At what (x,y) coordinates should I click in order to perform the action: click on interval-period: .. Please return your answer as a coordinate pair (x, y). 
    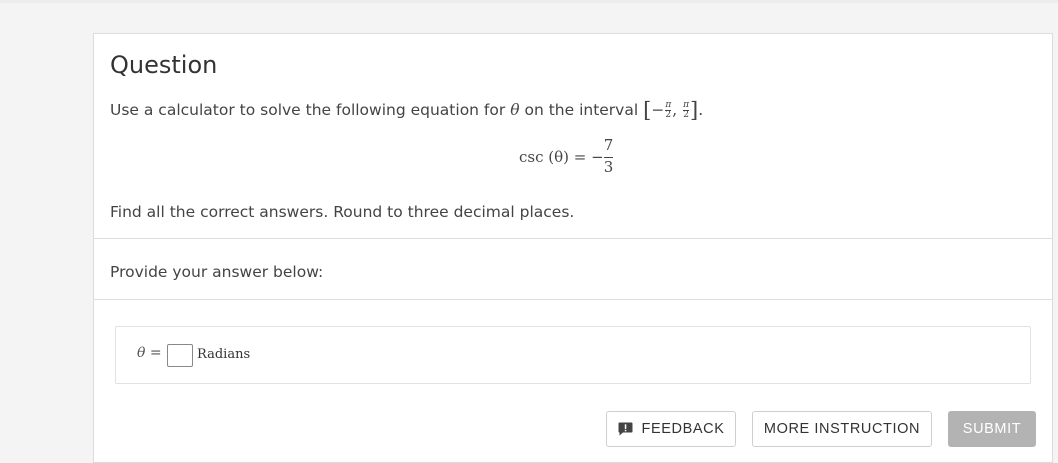
    Looking at the image, I should click on (701, 110).